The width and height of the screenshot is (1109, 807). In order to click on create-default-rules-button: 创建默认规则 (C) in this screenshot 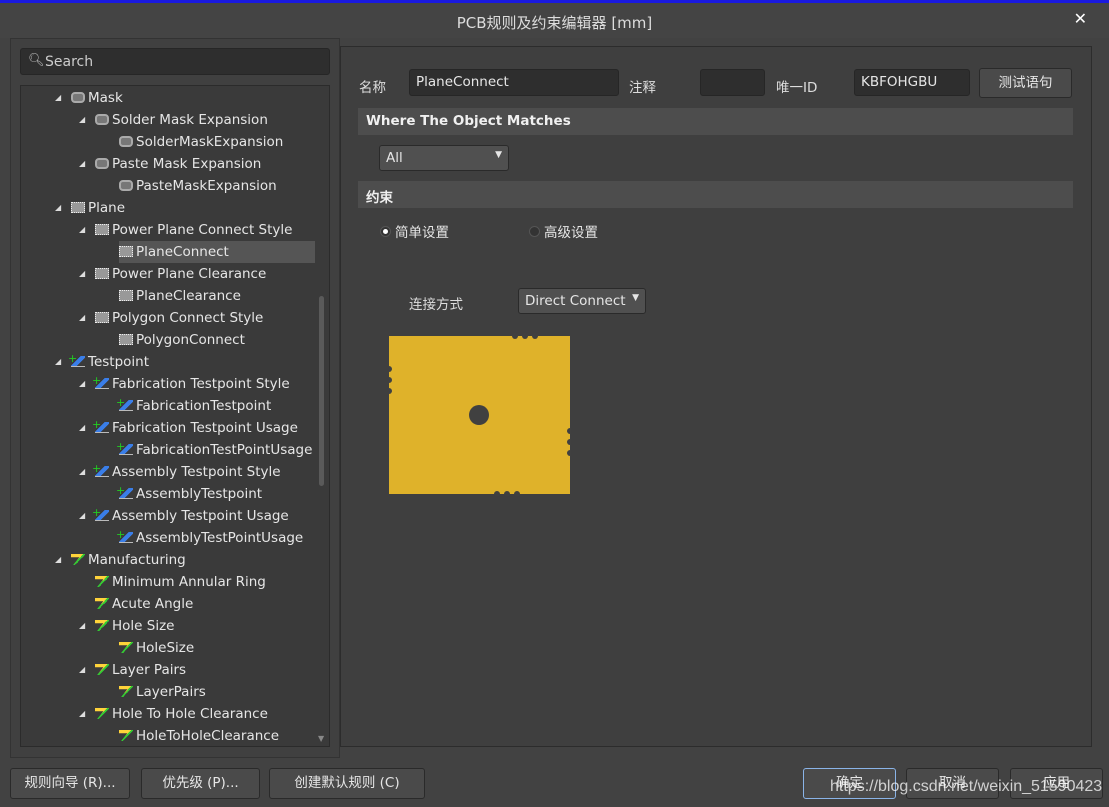, I will do `click(347, 783)`.